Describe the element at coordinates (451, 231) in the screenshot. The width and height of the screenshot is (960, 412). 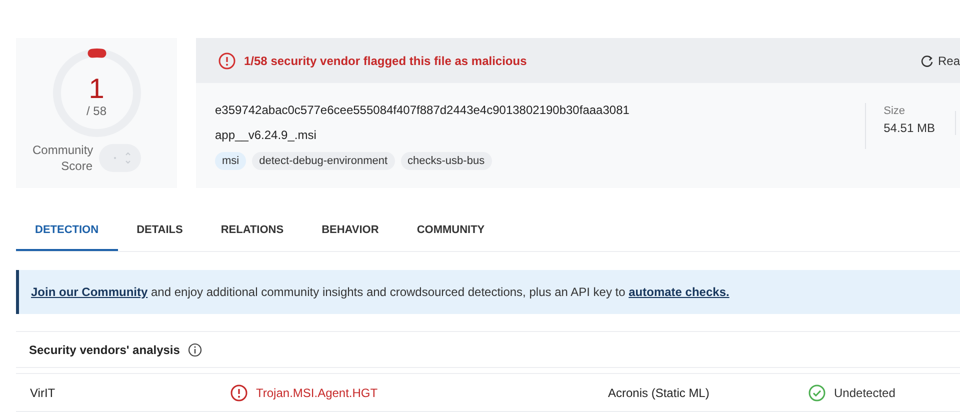
I see `tab: COMMUNITY` at that location.